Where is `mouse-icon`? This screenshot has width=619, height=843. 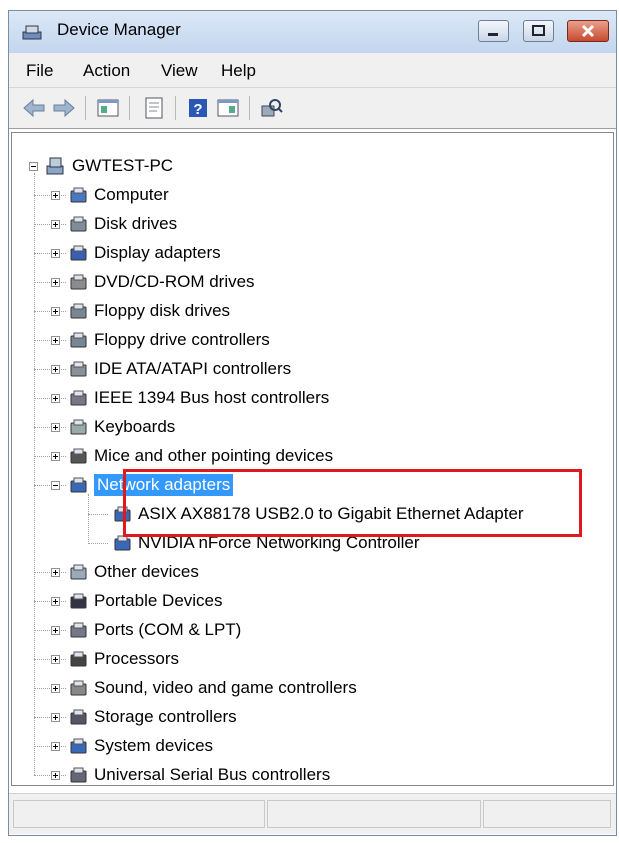 mouse-icon is located at coordinates (78, 456).